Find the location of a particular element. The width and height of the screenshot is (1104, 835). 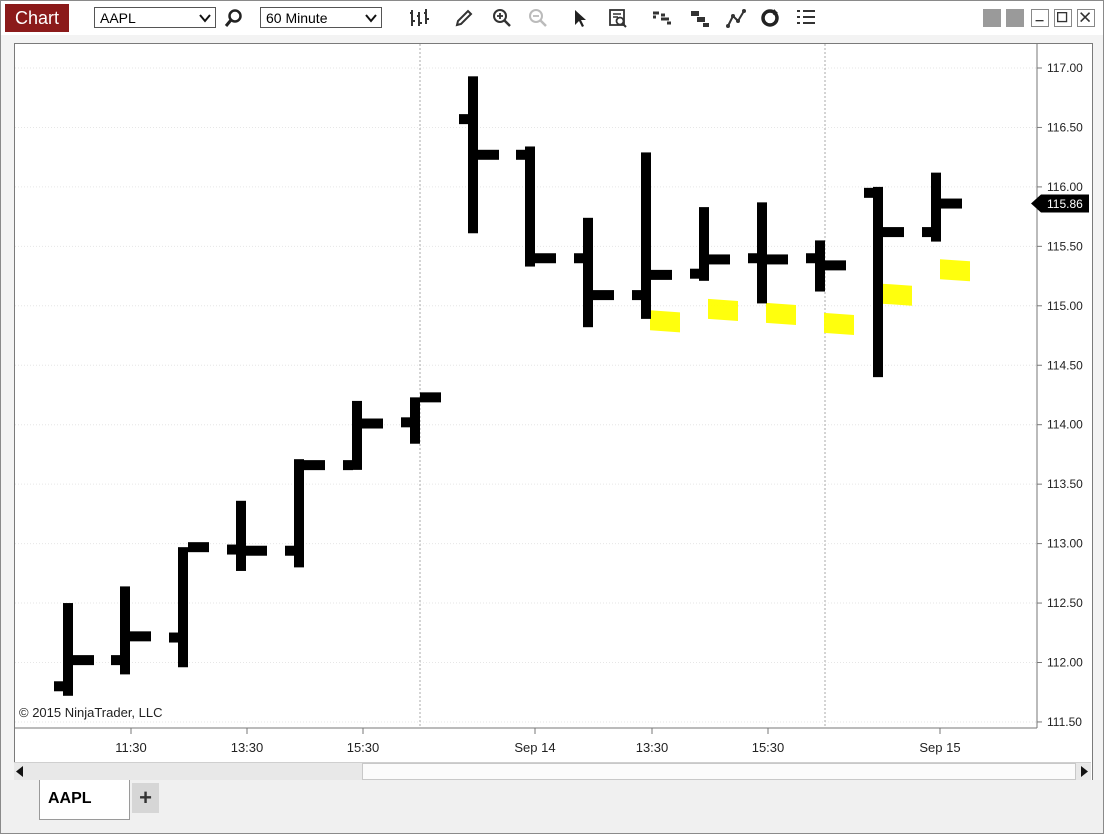

price-tick-label: 112.50 is located at coordinates (1065, 603).